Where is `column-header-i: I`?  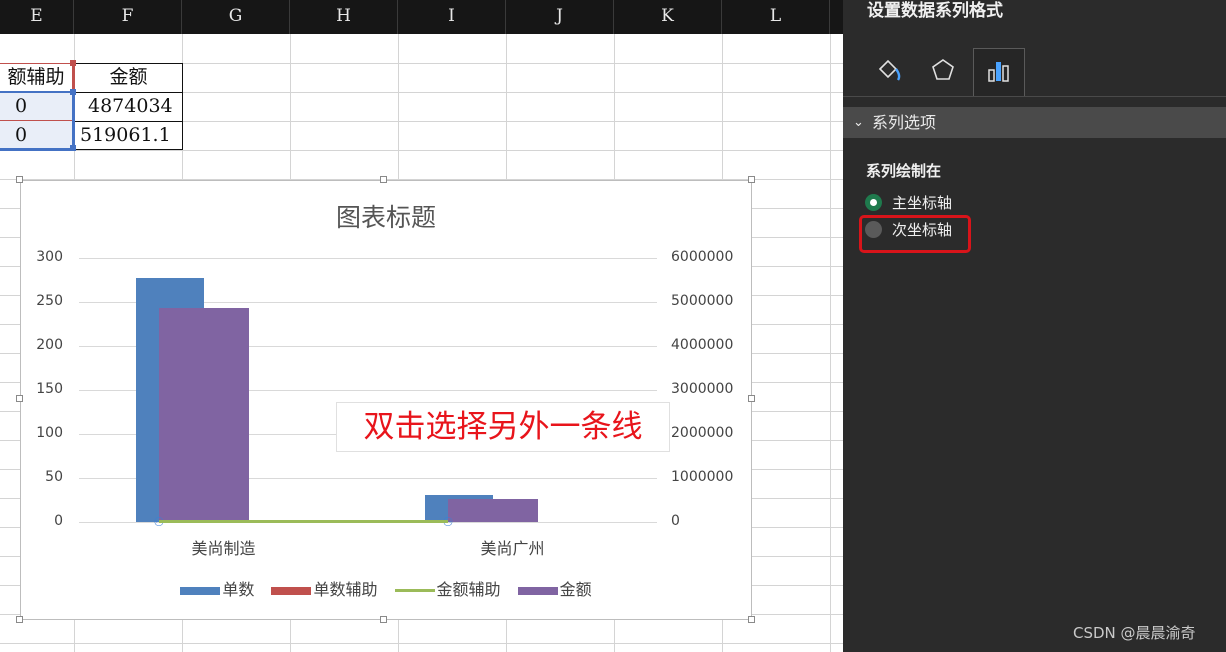 column-header-i: I is located at coordinates (452, 17).